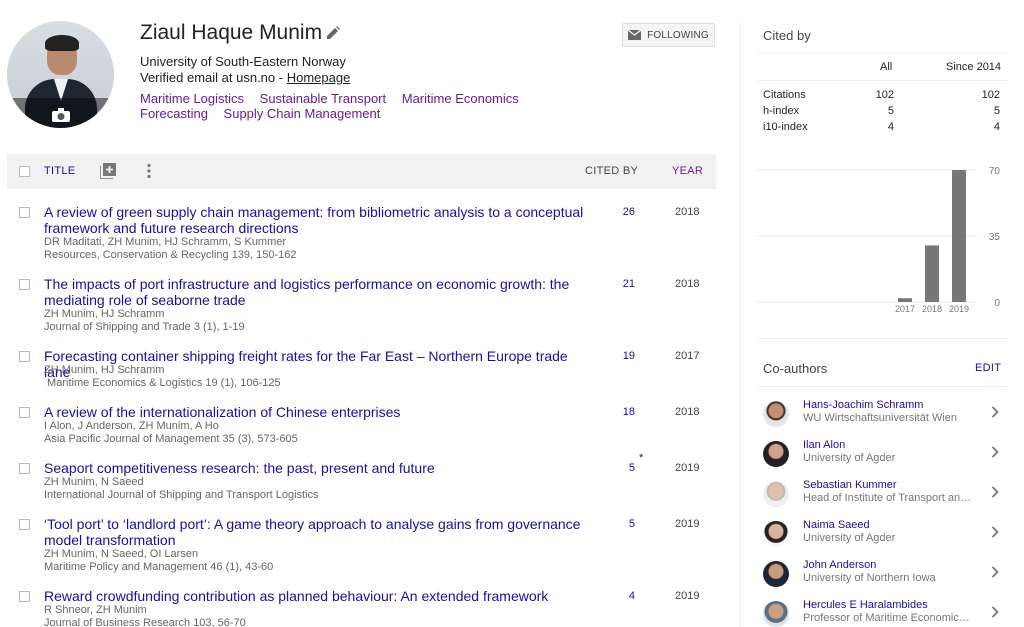 This screenshot has height=627, width=1024. Describe the element at coordinates (839, 565) in the screenshot. I see `coauthor-name: John Anderson` at that location.